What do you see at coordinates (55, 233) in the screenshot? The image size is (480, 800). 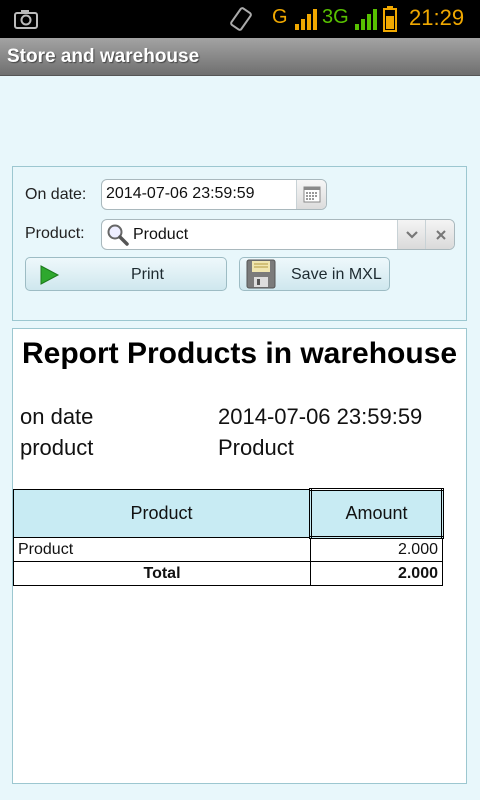 I see `product-label: Product:` at bounding box center [55, 233].